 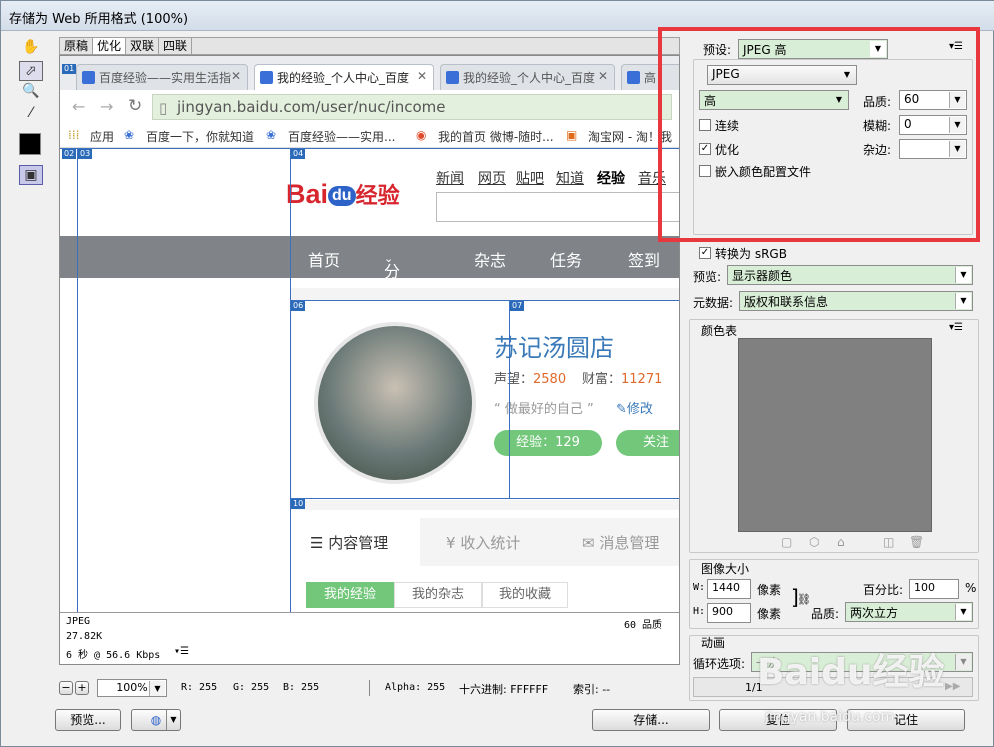 What do you see at coordinates (548, 443) in the screenshot?
I see `experience-count-button: 经验：129` at bounding box center [548, 443].